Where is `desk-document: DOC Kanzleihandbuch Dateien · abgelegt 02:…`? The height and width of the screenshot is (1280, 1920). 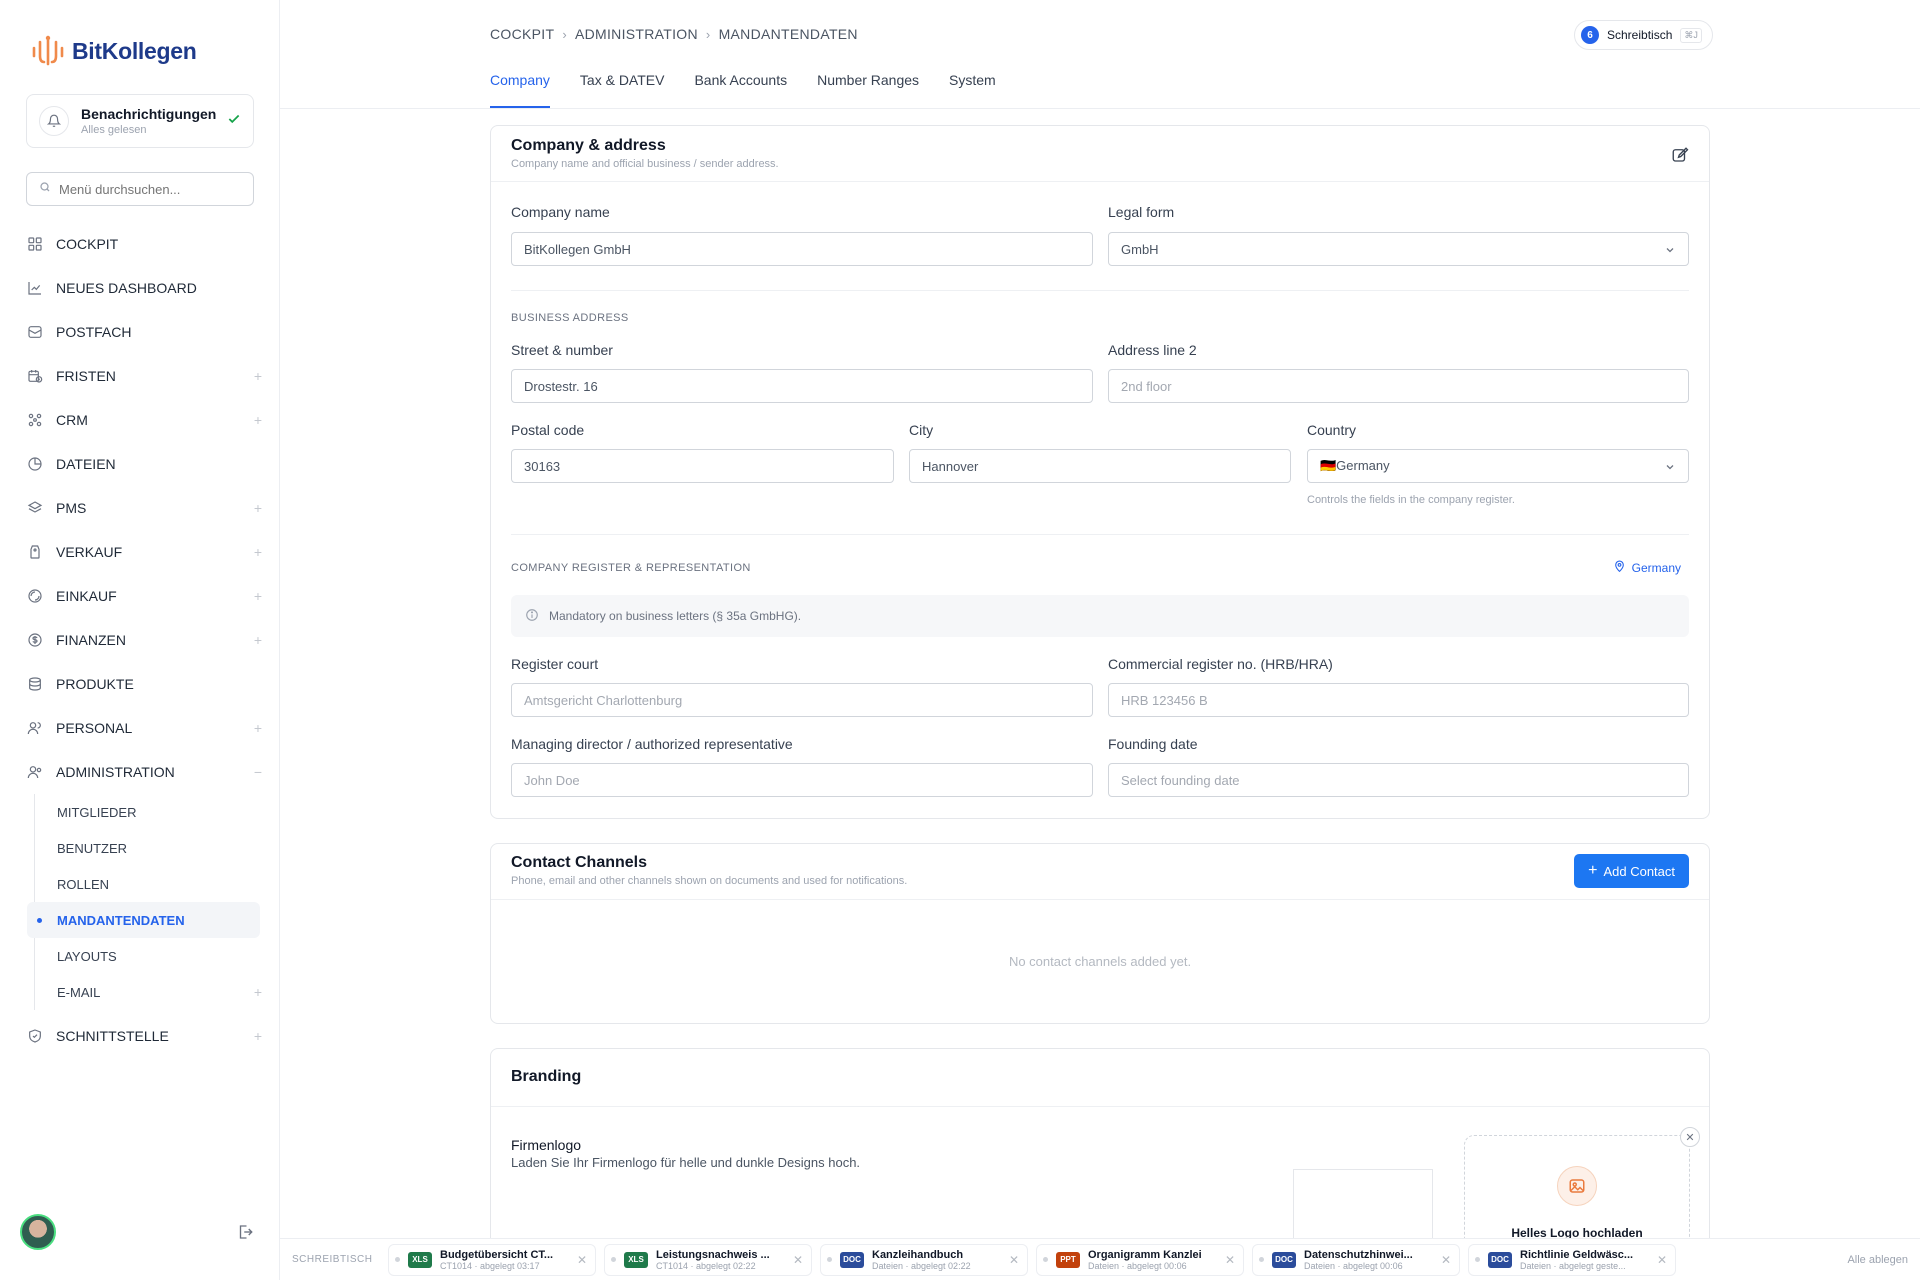 desk-document: DOC Kanzleihandbuch Dateien · abgelegt 02:… is located at coordinates (924, 1259).